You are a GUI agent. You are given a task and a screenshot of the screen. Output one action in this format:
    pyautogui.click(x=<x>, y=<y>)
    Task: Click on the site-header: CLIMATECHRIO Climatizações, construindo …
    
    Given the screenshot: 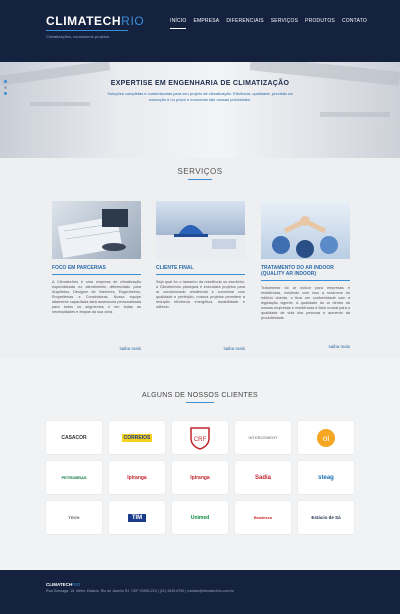 What is the action you would take?
    pyautogui.click(x=200, y=31)
    